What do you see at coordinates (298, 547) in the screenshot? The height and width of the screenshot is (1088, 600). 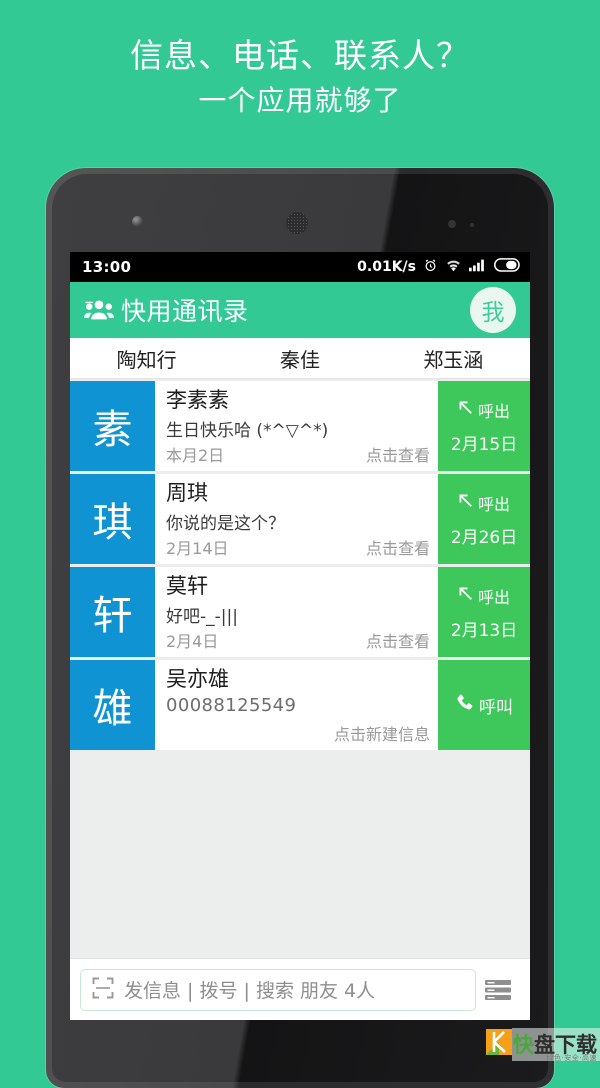 I see `row-footer: 2月14日 点击查看` at bounding box center [298, 547].